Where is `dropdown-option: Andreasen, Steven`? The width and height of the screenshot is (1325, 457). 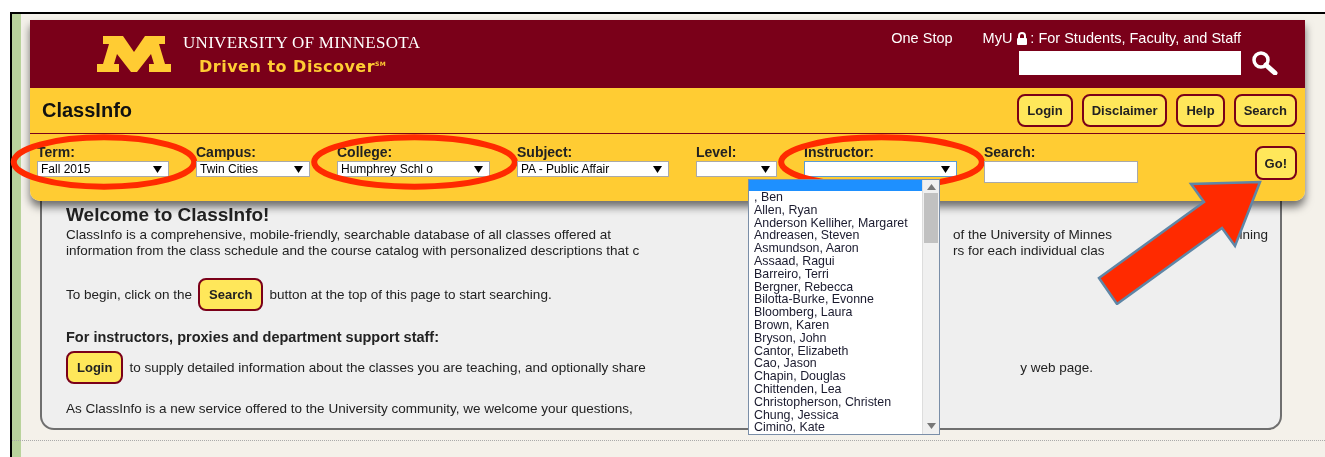
dropdown-option: Andreasen, Steven is located at coordinates (835, 236).